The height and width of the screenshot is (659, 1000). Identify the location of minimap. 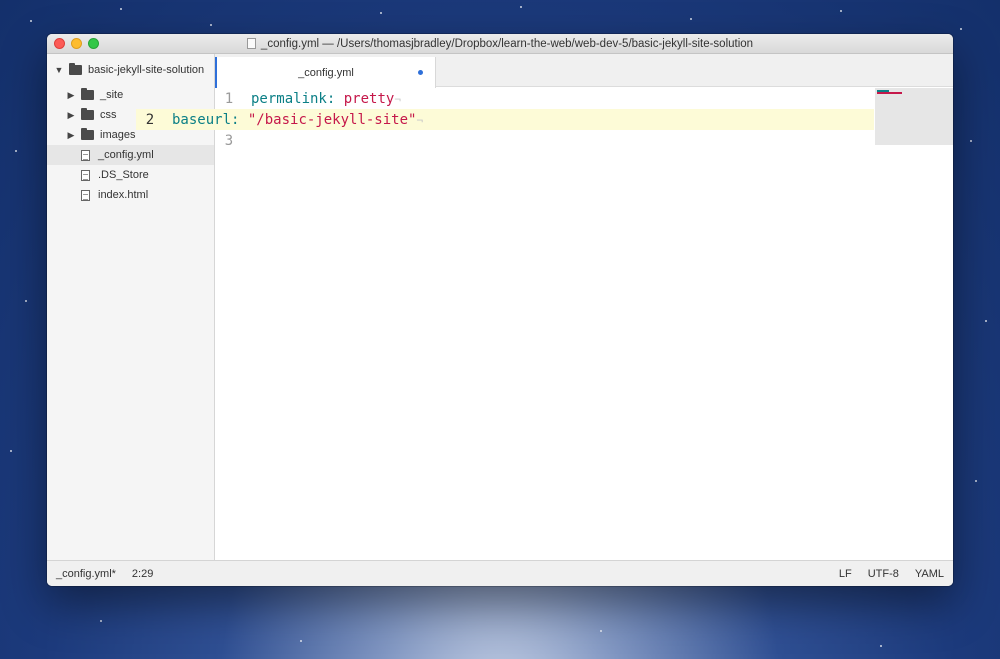
(914, 116).